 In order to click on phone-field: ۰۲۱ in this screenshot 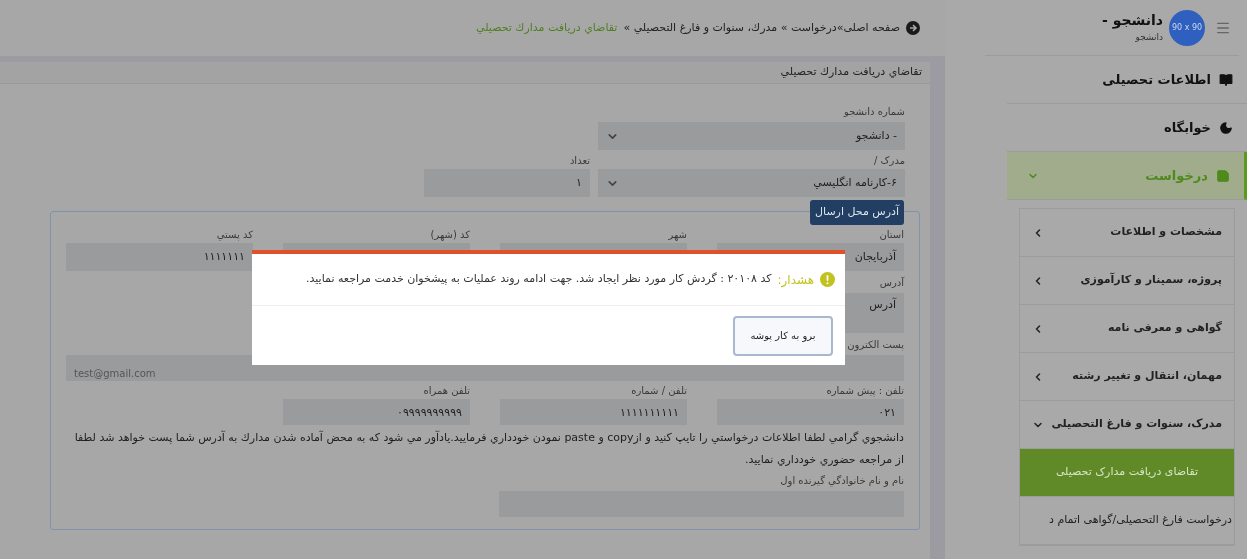, I will do `click(810, 411)`.